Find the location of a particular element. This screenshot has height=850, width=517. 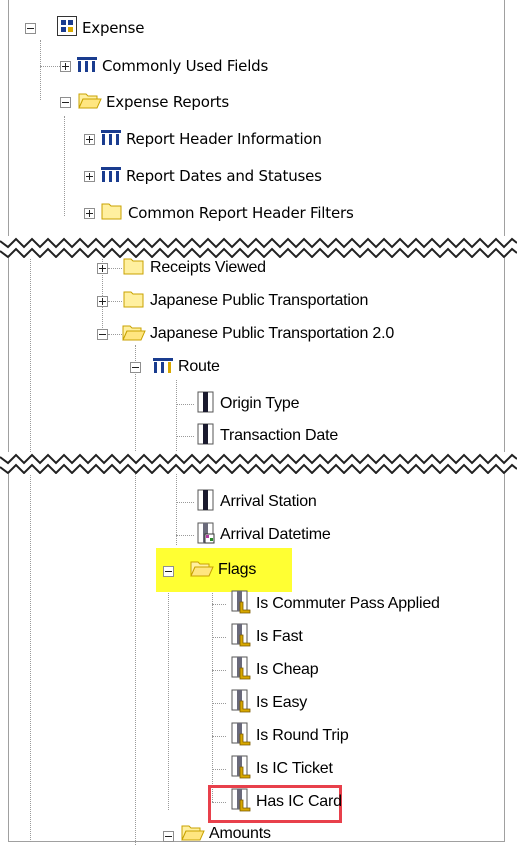

tree-node-is-round-trip: Is Round Trip is located at coordinates (289, 736).